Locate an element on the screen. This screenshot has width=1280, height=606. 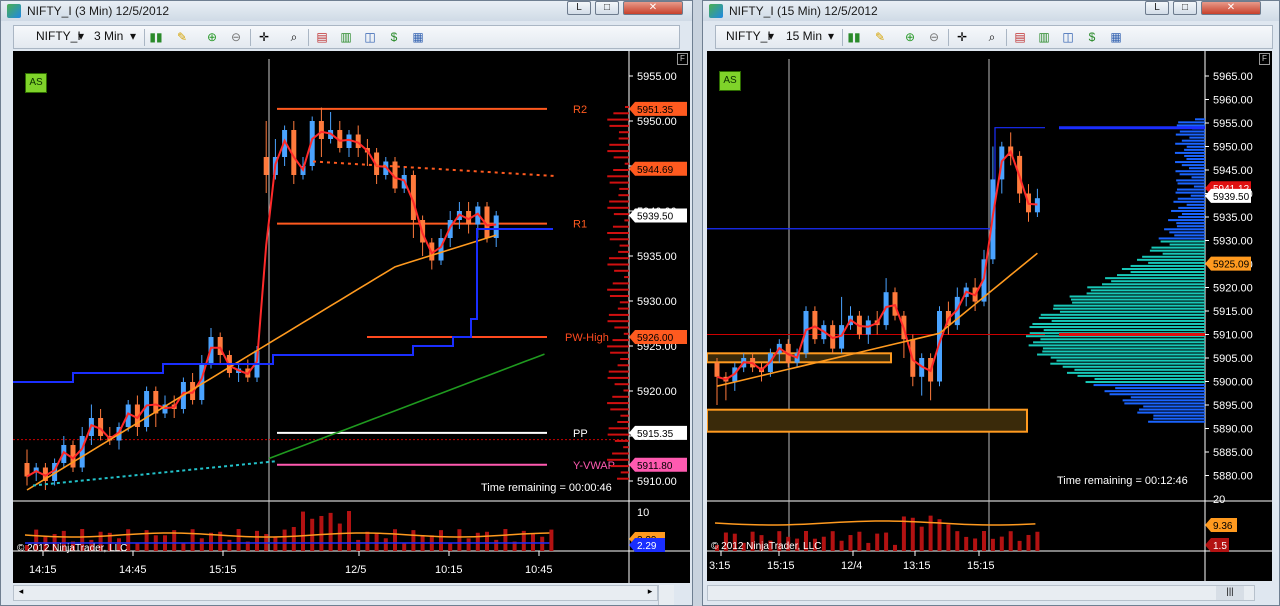
scroll-right-icon: ▸ is located at coordinates (650, 593).